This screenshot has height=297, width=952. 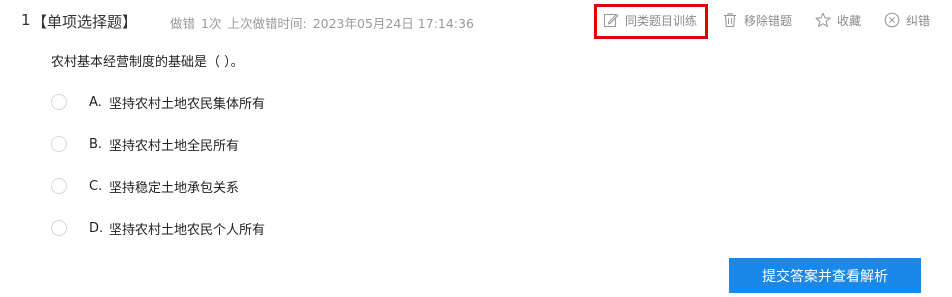 I want to click on favorite-label: 收藏, so click(x=849, y=20).